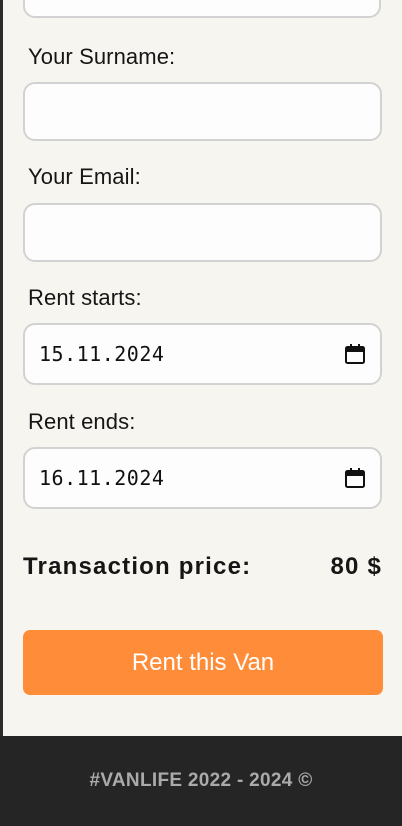 The image size is (402, 826). Describe the element at coordinates (84, 176) in the screenshot. I see `email-label: Your Email:` at that location.